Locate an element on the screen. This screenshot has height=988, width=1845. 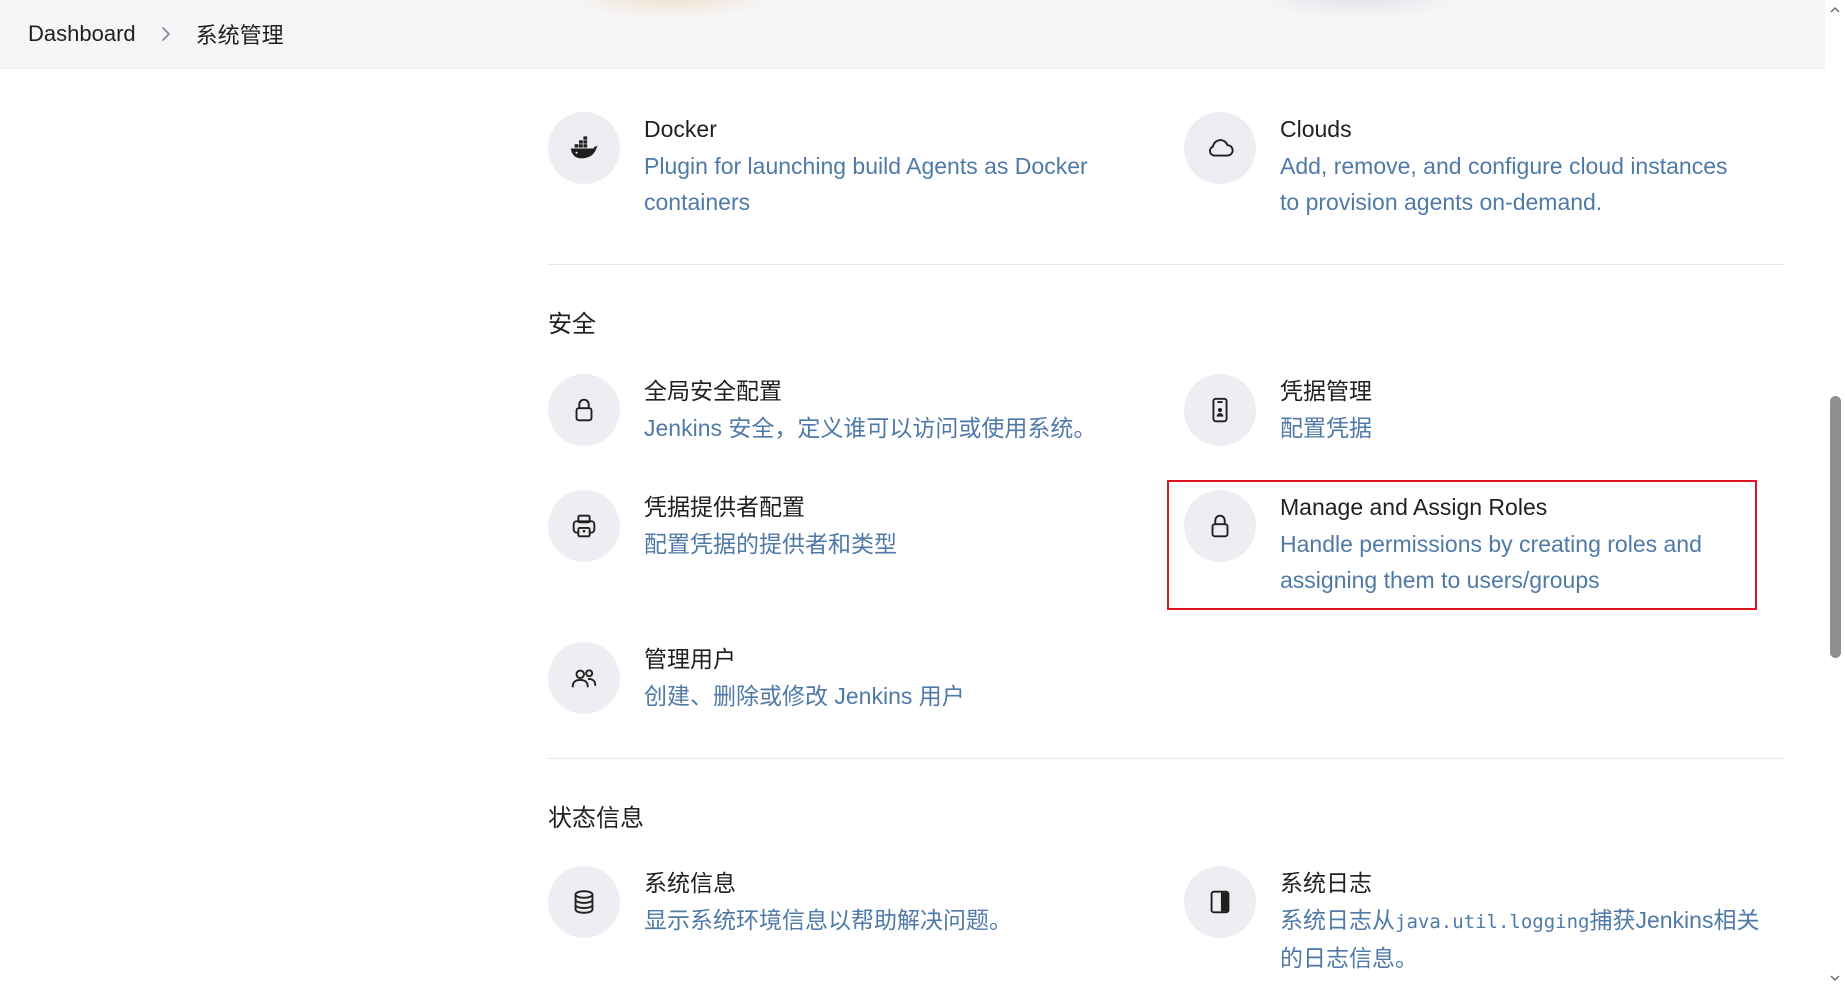
credential-providers-title: 凭据提供者配置 is located at coordinates (724, 507).